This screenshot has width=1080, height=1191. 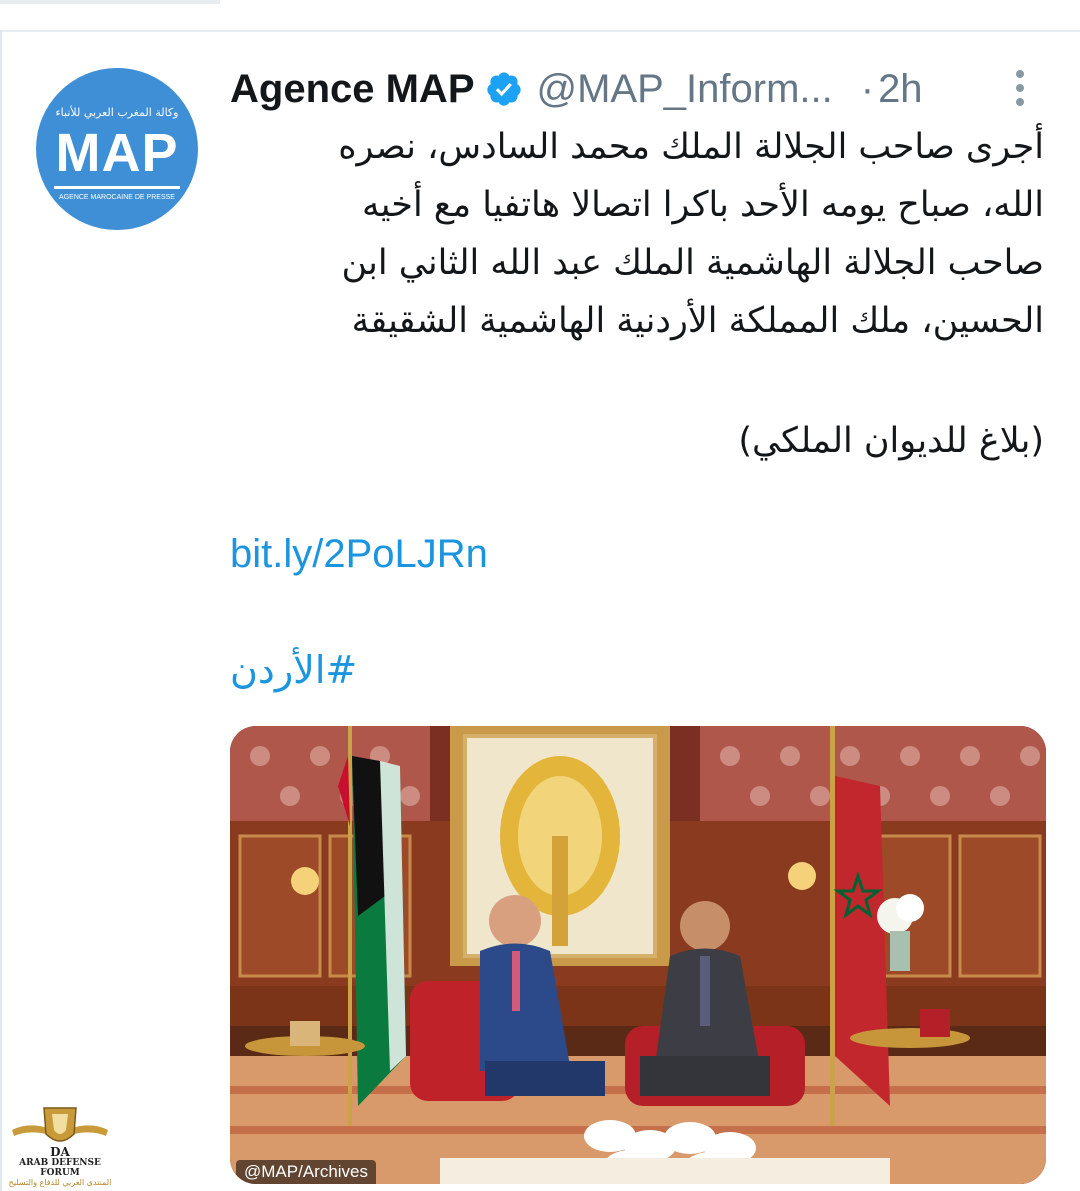 I want to click on left-divider, so click(x=1, y=610).